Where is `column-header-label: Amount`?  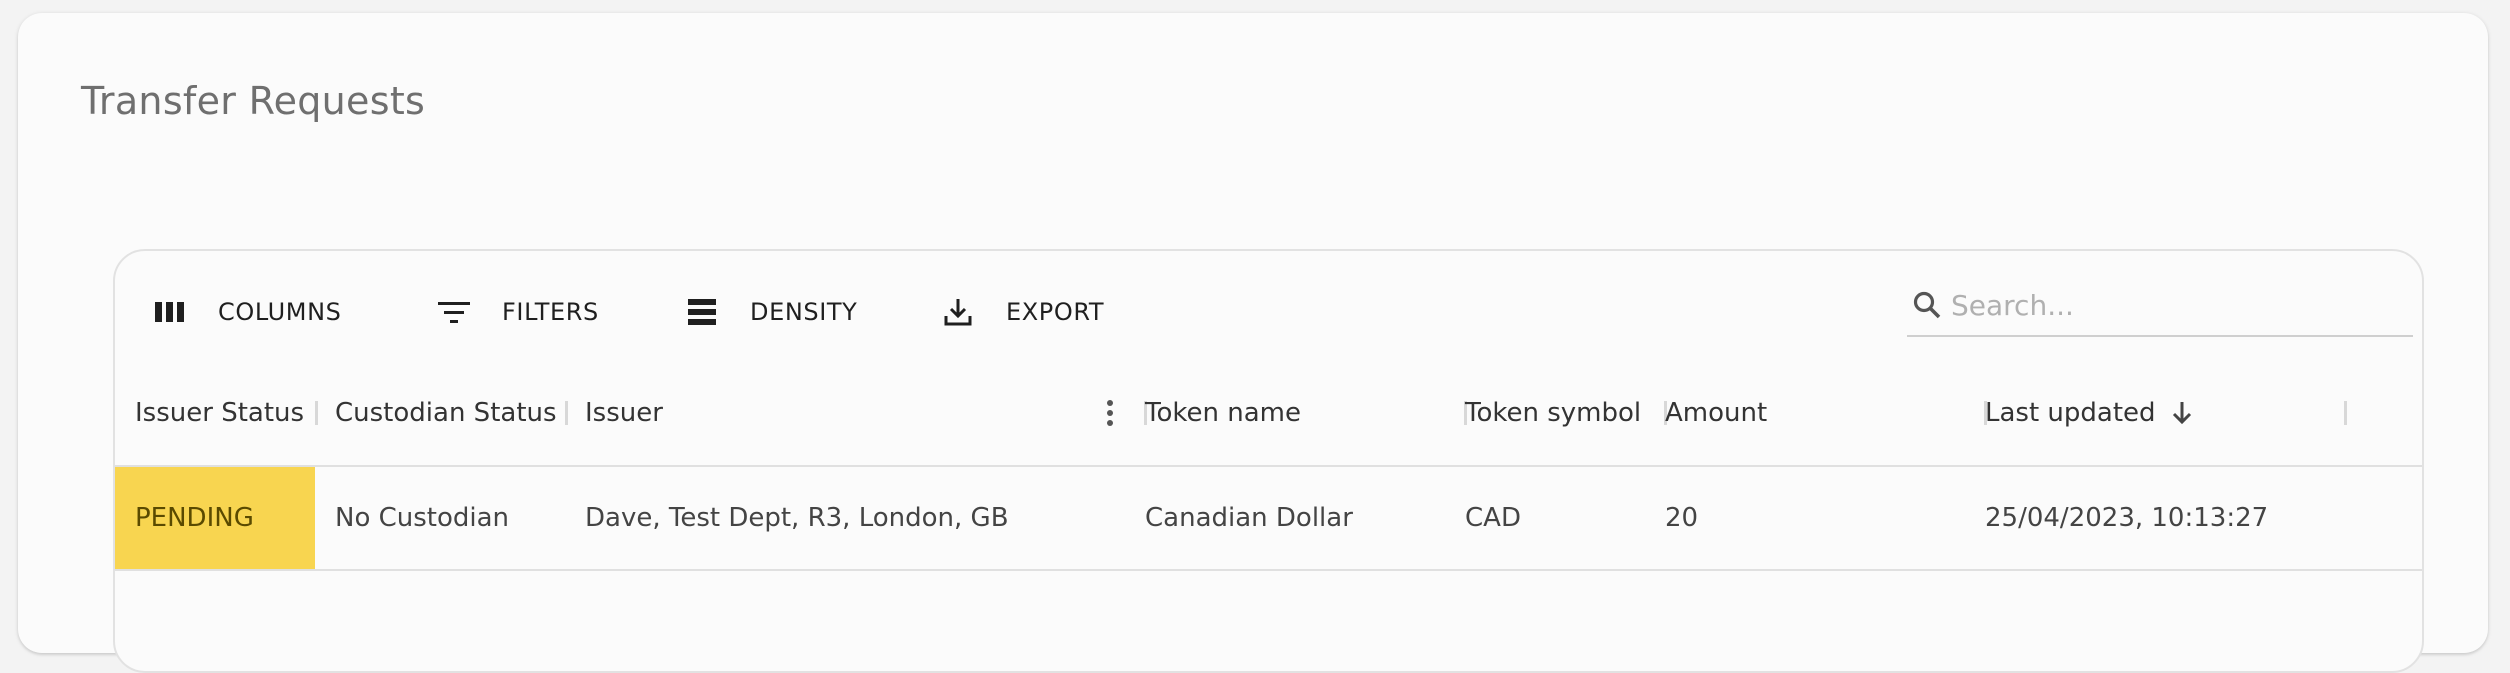 column-header-label: Amount is located at coordinates (1716, 413).